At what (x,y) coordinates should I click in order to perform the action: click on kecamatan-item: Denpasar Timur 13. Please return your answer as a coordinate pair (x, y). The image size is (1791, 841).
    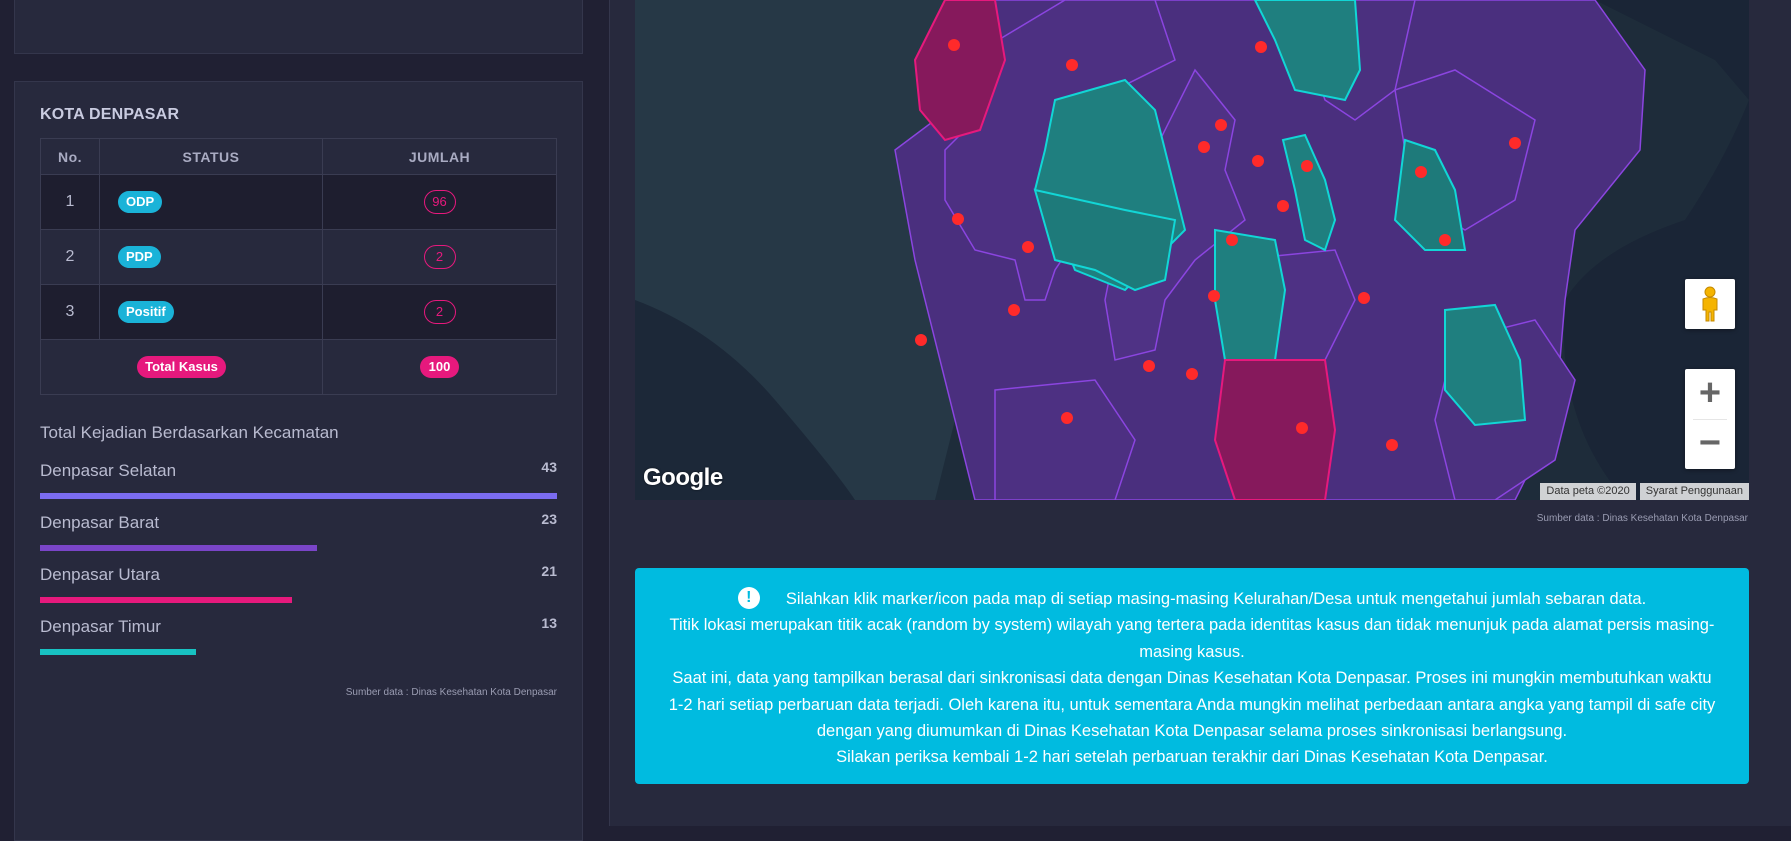
    Looking at the image, I should click on (298, 638).